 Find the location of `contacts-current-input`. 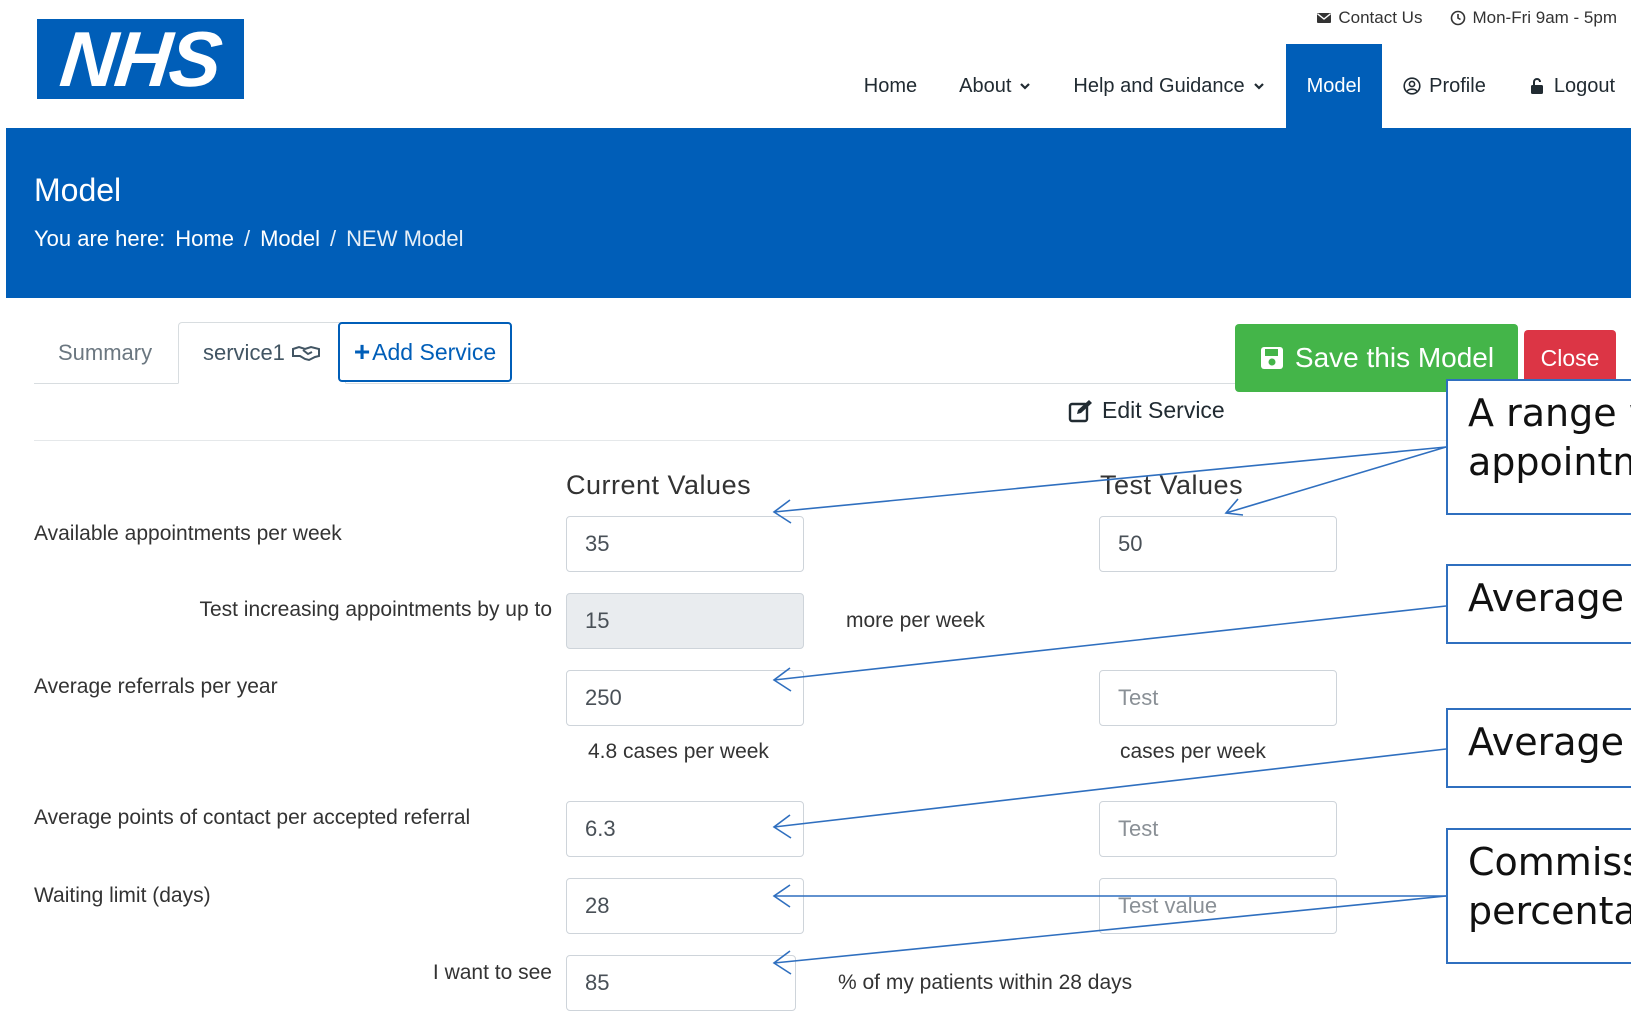

contacts-current-input is located at coordinates (685, 829).